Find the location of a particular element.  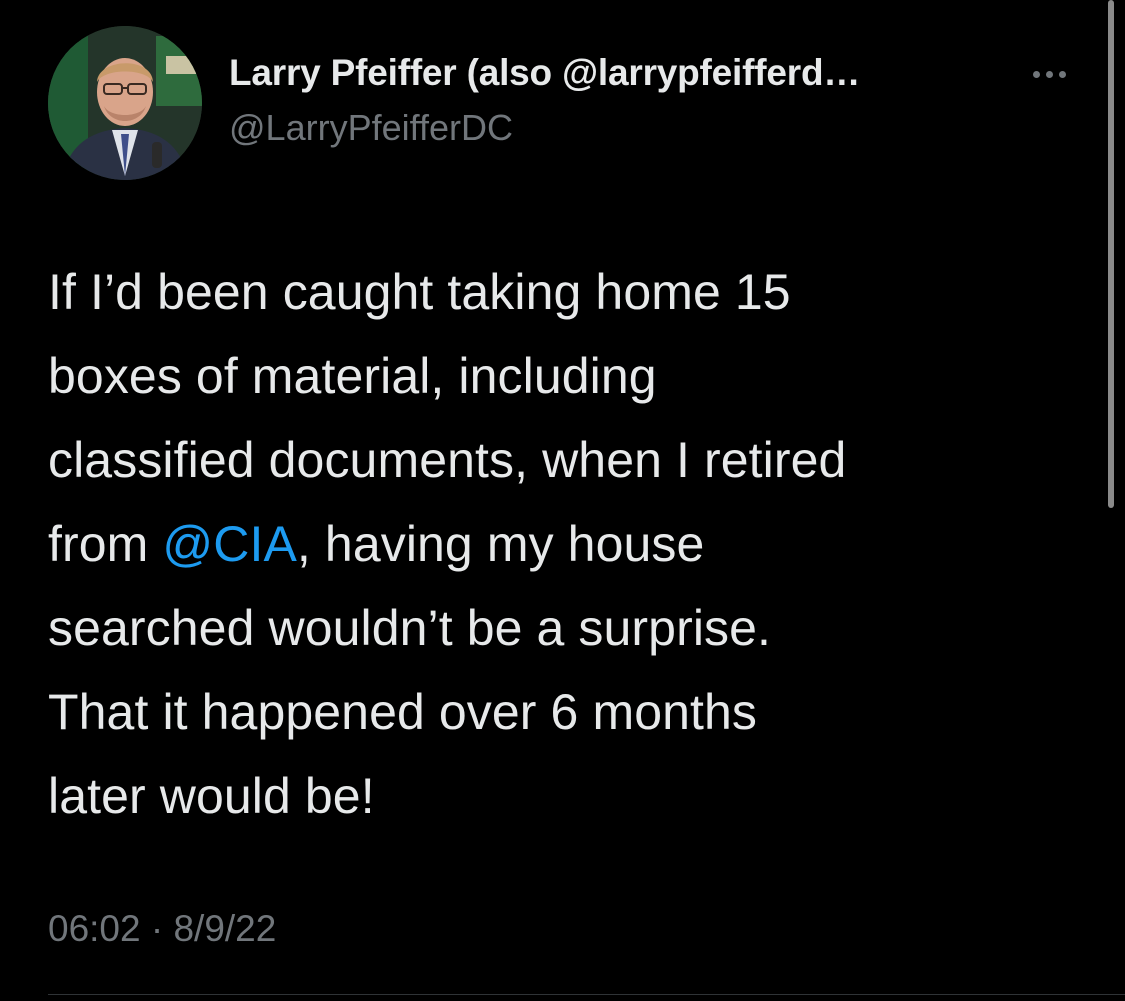

tweet-text-line: boxes of material, including is located at coordinates (352, 376).